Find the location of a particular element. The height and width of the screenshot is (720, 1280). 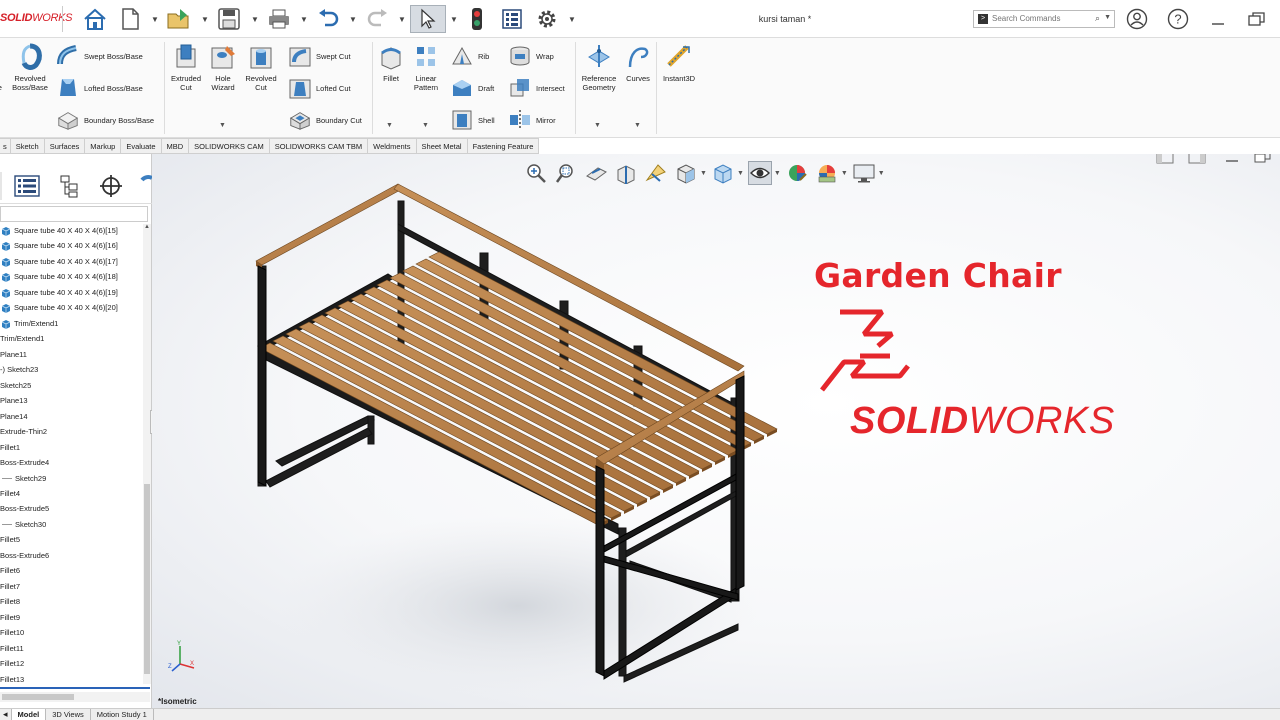

tree-item: Plane13 is located at coordinates (14, 401).